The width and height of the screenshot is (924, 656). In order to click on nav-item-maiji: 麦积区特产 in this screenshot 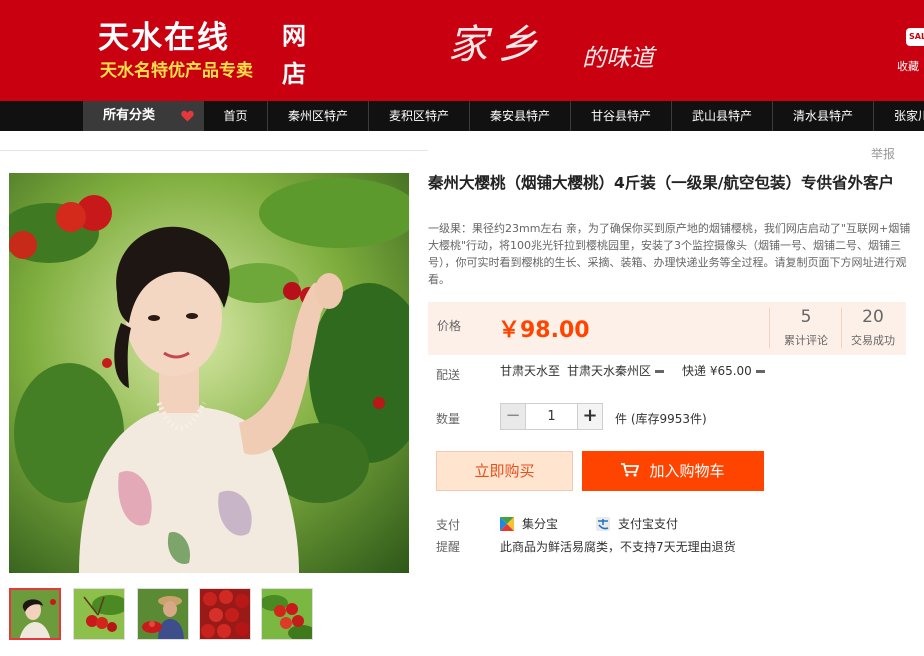, I will do `click(418, 116)`.